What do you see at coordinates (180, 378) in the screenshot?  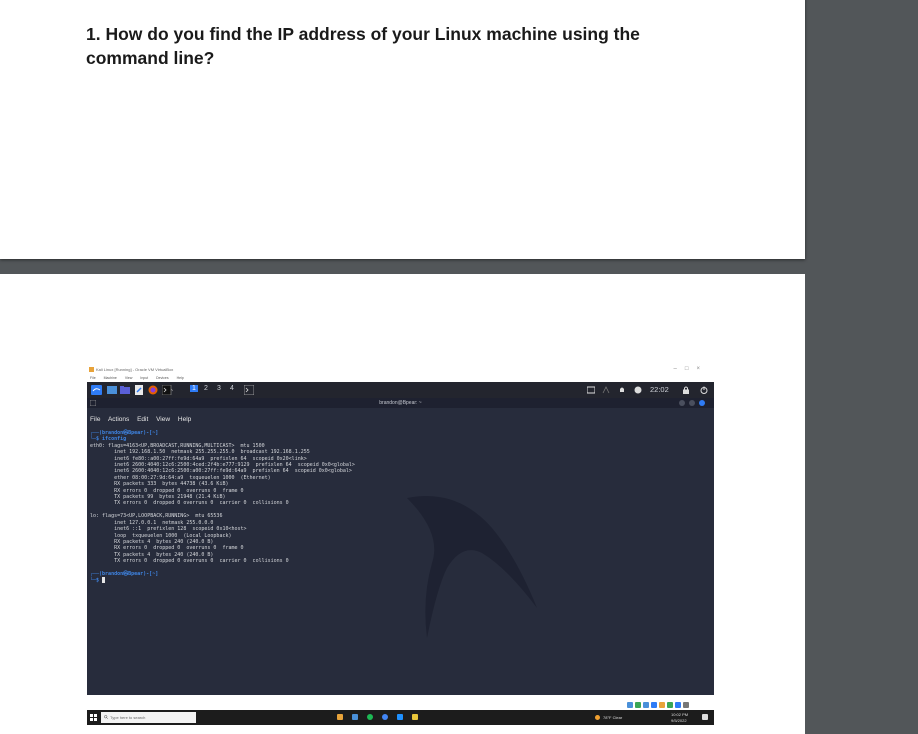 I see `vb-menu-help: Help` at bounding box center [180, 378].